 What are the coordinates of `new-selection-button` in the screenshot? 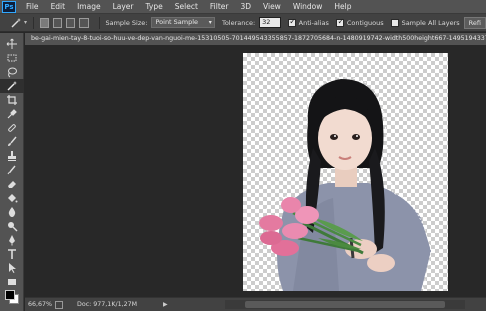 It's located at (44, 22).